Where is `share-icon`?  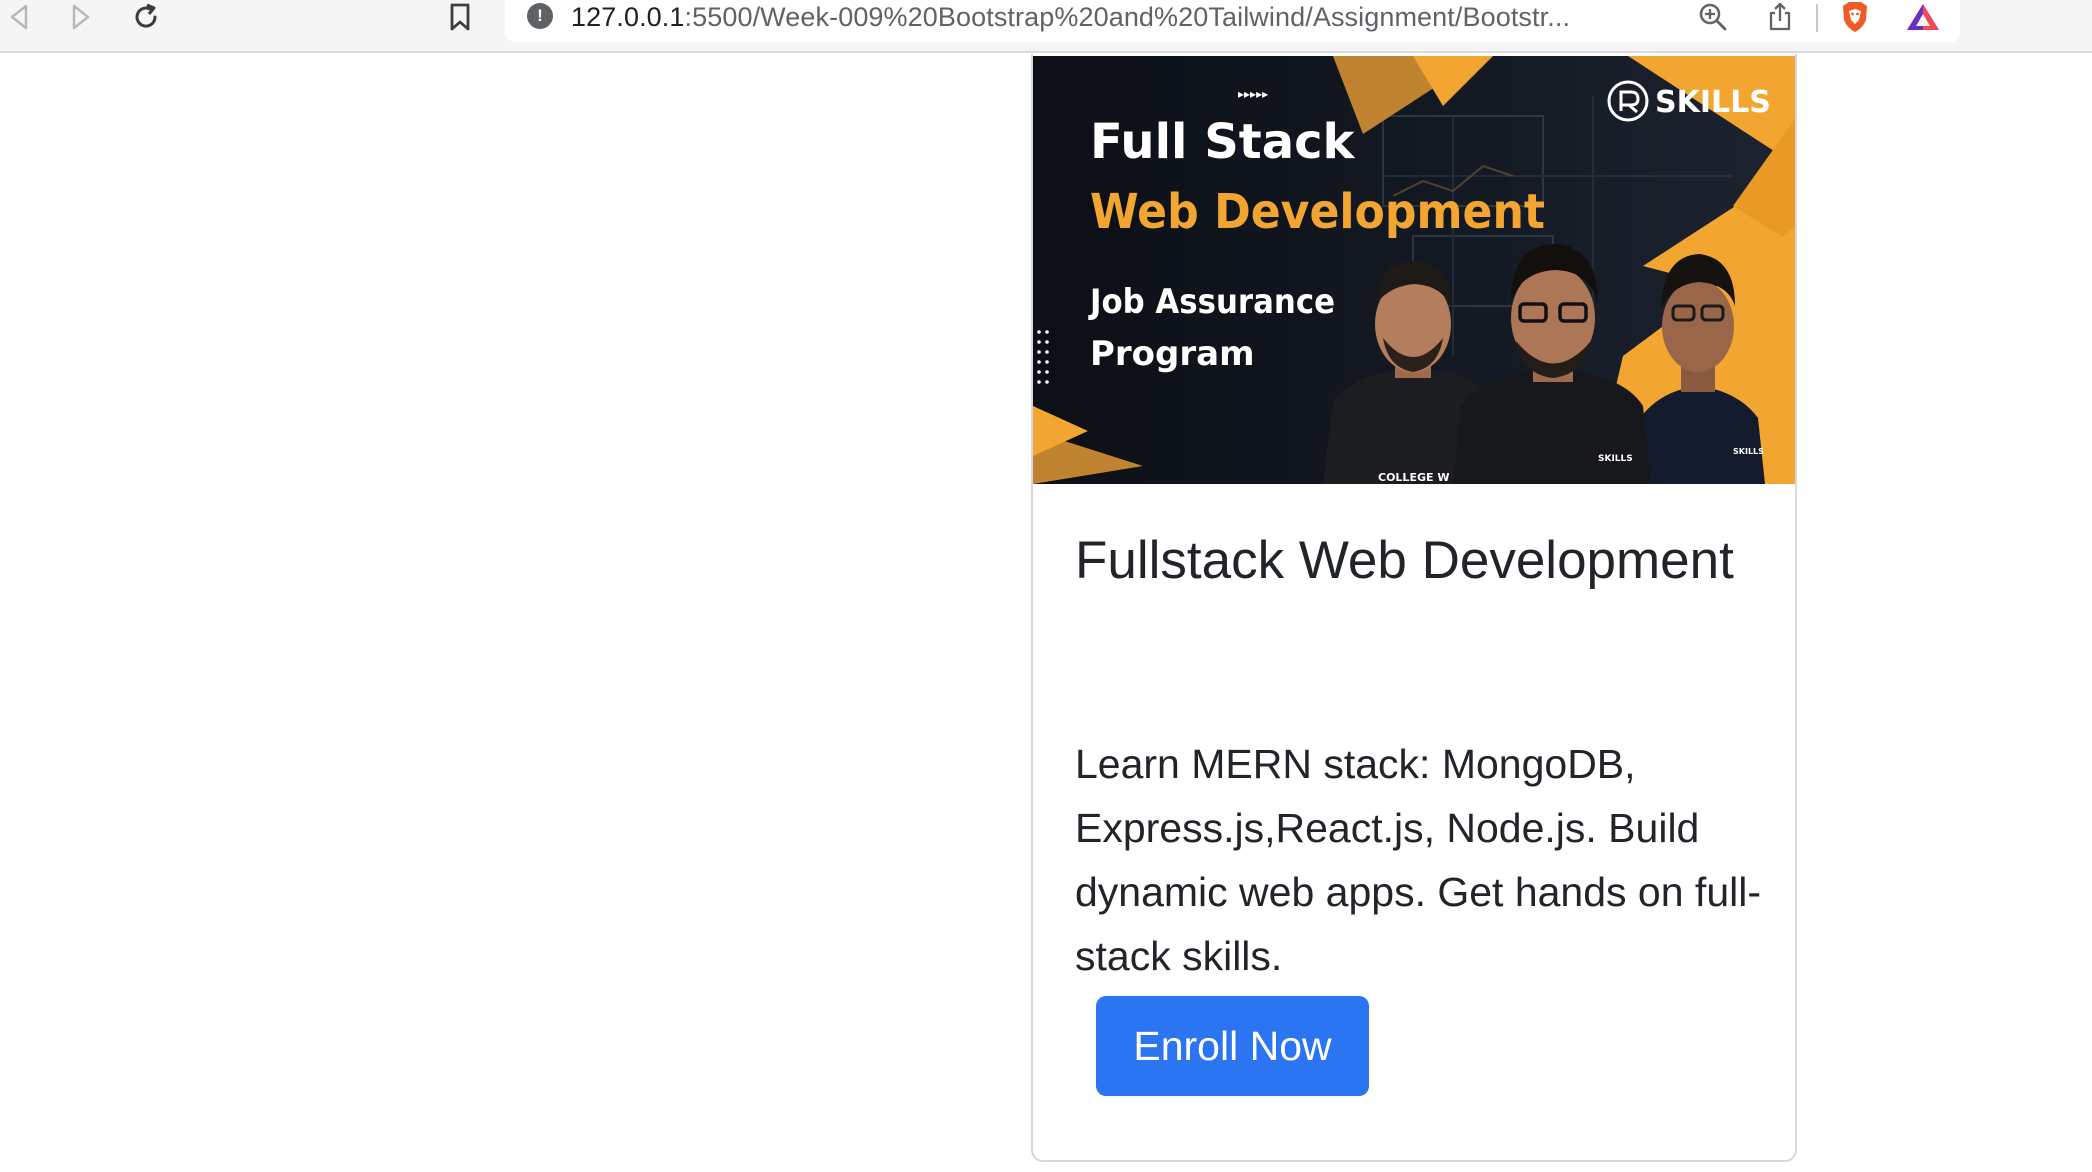
share-icon is located at coordinates (1780, 17).